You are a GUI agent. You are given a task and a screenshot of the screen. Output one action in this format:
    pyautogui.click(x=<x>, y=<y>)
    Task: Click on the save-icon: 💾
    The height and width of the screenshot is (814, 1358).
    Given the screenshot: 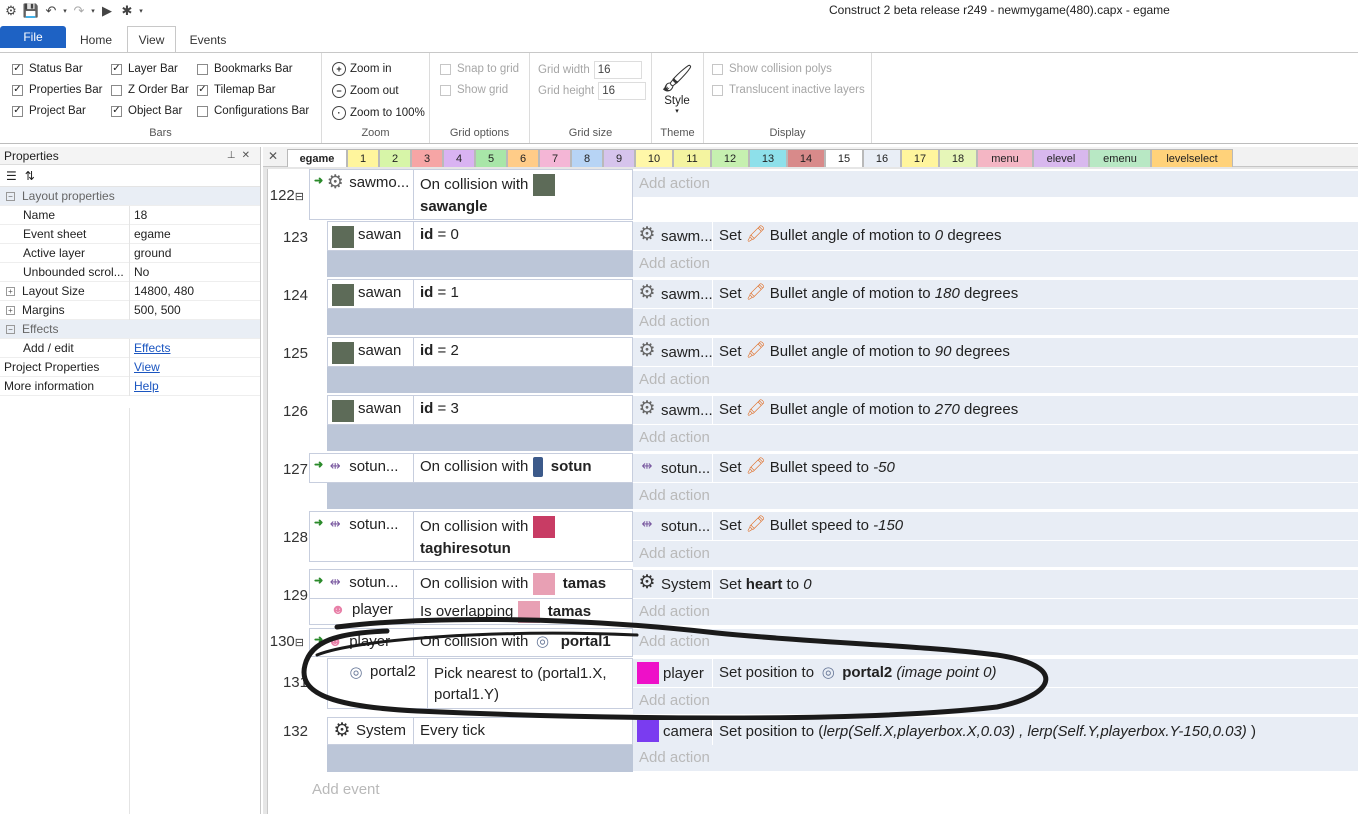 What is the action you would take?
    pyautogui.click(x=31, y=11)
    